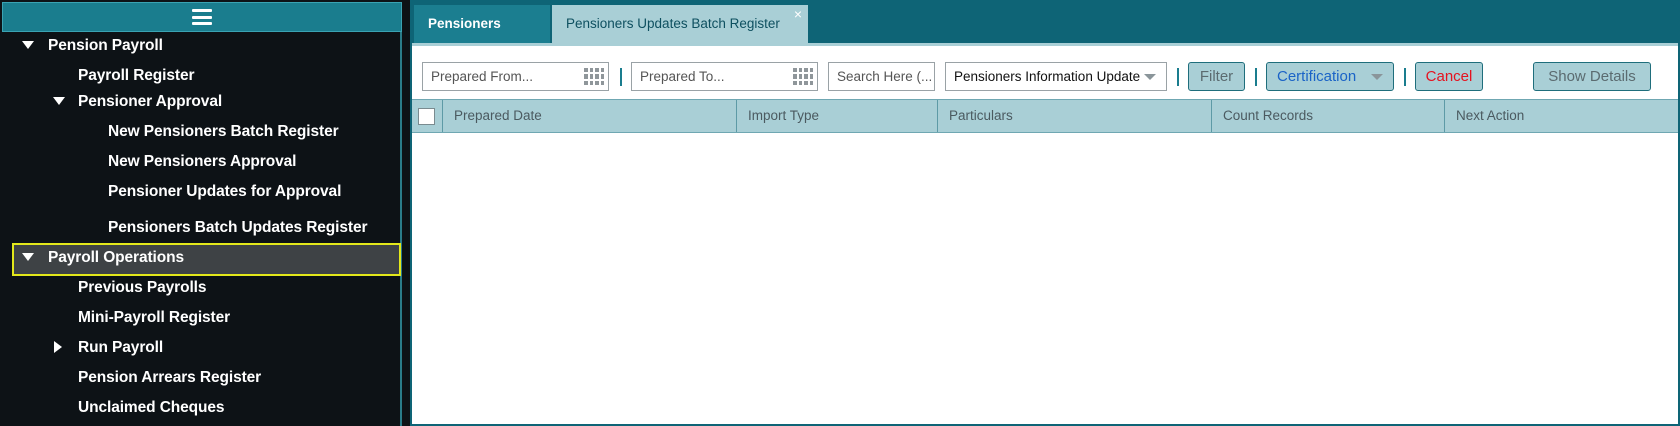 Image resolution: width=1680 pixels, height=426 pixels. I want to click on tab-label: Pensioners Updates Batch Register, so click(673, 23).